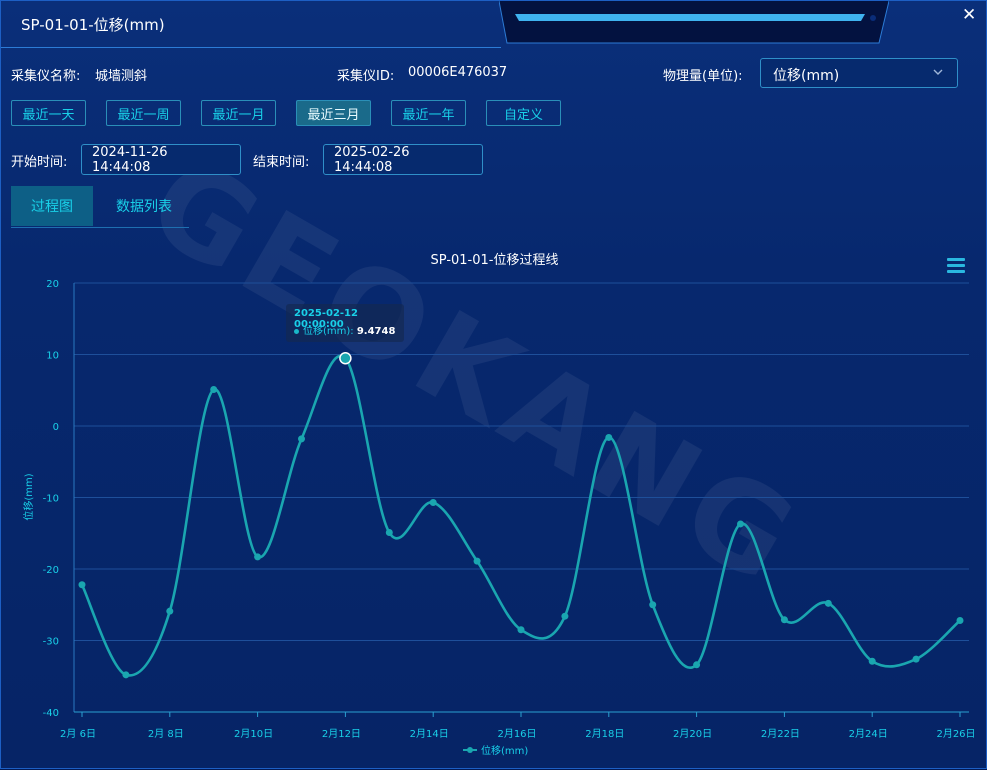  Describe the element at coordinates (780, 734) in the screenshot. I see `x-tick-label: 2月22日` at that location.